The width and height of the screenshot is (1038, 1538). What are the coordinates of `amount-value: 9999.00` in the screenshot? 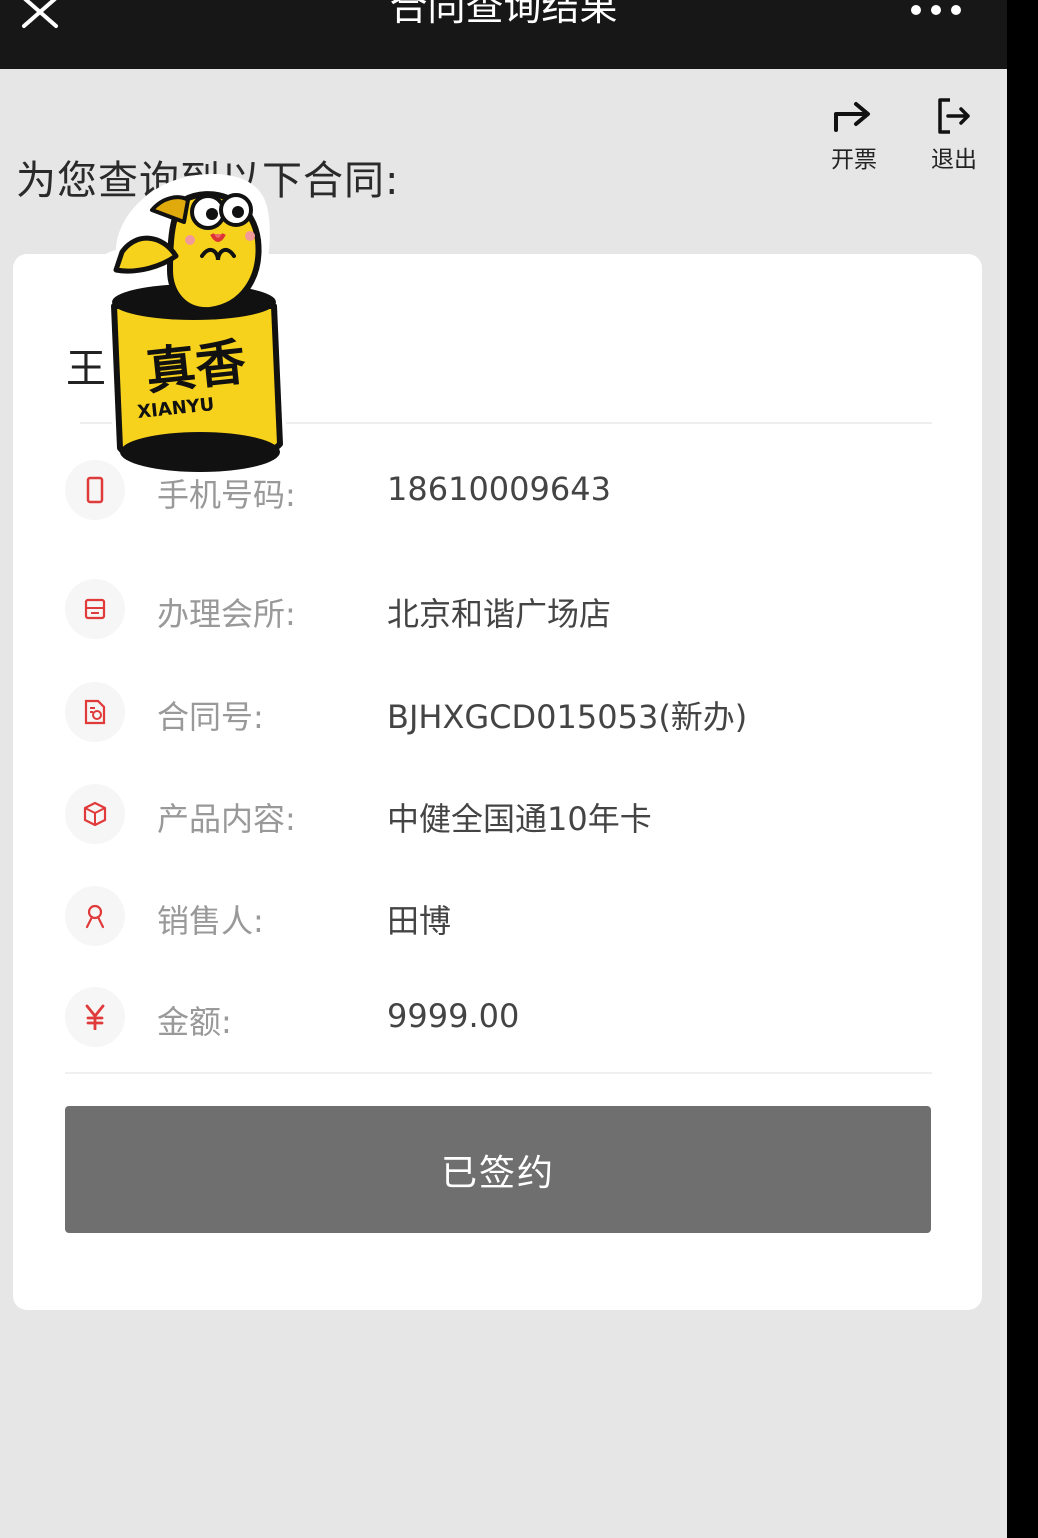 It's located at (453, 1016).